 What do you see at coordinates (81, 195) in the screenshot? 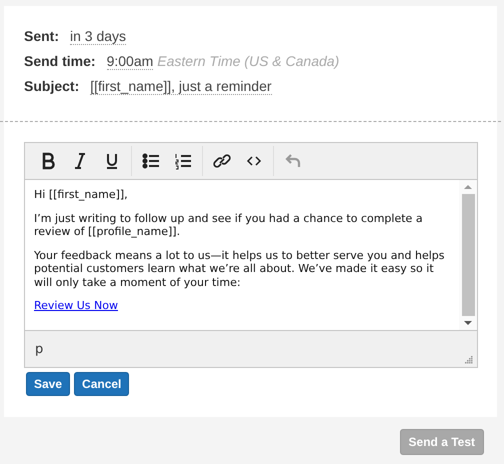
I see `email-paragraph: Hi [[first_name]],` at bounding box center [81, 195].